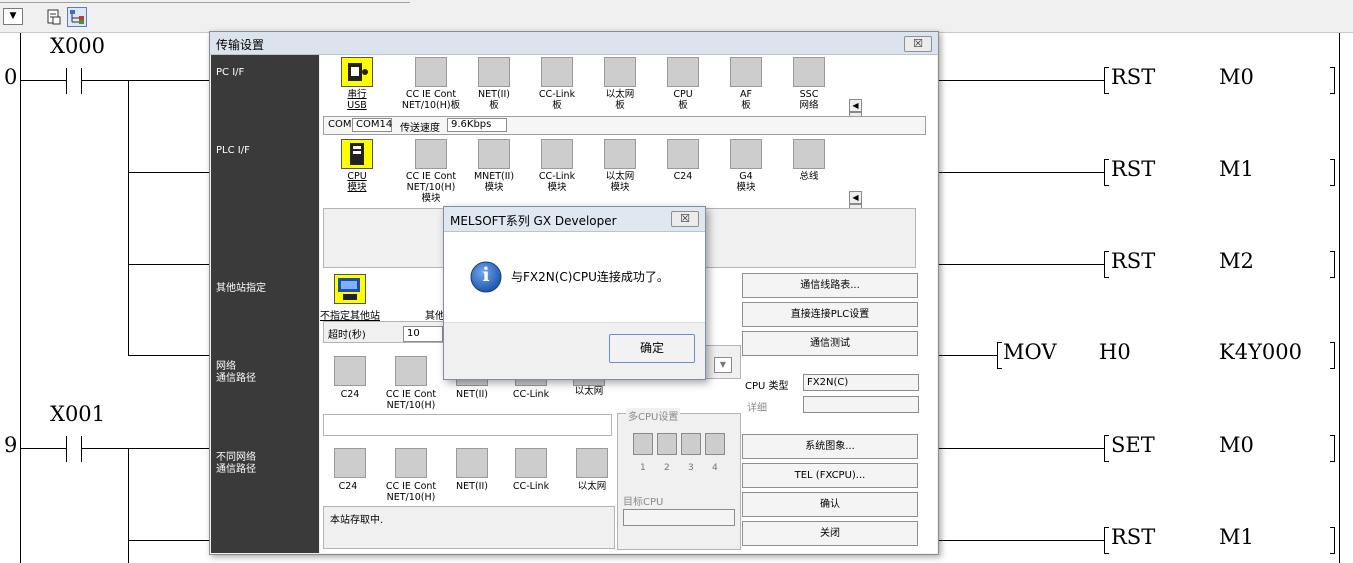 This screenshot has height=563, width=1353. What do you see at coordinates (357, 154) in the screenshot?
I see `cpu-module-icon` at bounding box center [357, 154].